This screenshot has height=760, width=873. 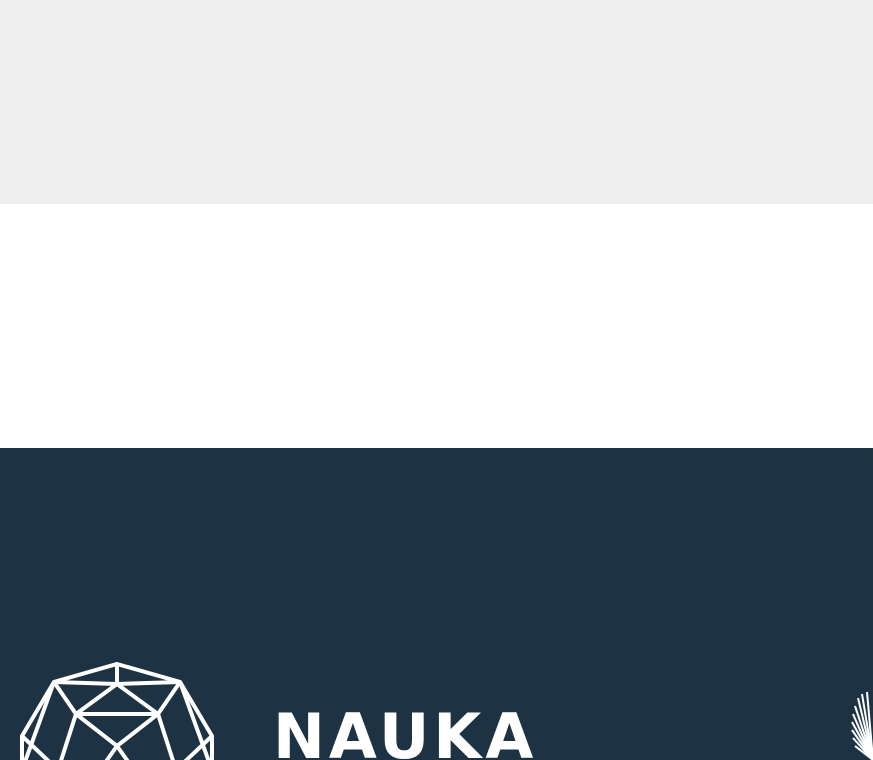 What do you see at coordinates (405, 730) in the screenshot?
I see `brand-wordmark: NAUKA` at bounding box center [405, 730].